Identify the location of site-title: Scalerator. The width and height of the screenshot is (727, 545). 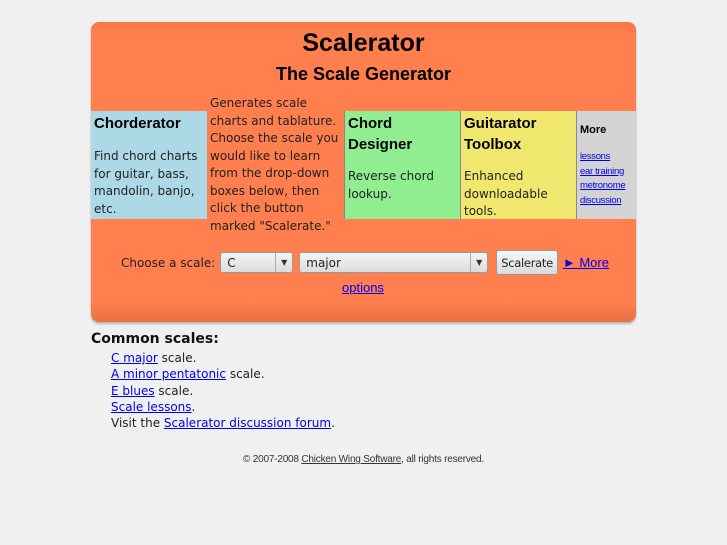
(363, 43).